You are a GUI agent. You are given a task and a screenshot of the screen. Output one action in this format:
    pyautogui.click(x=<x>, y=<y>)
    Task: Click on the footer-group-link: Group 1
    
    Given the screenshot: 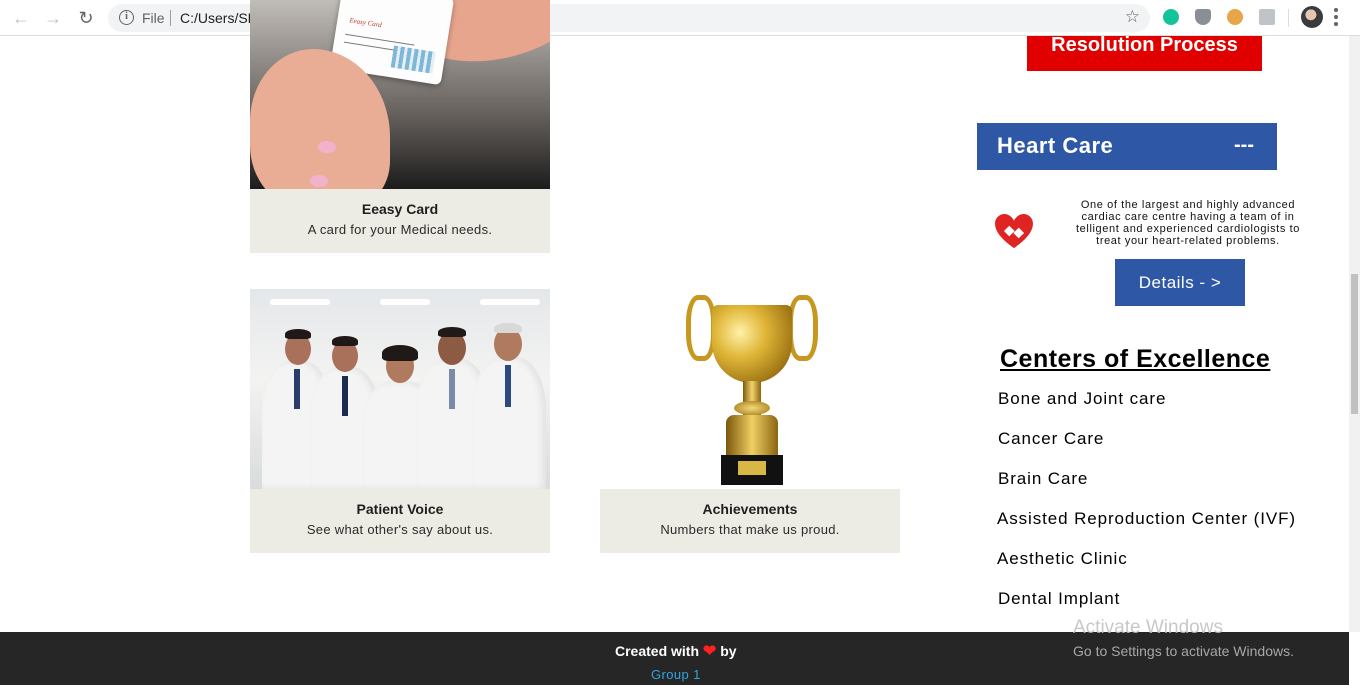 What is the action you would take?
    pyautogui.click(x=676, y=674)
    